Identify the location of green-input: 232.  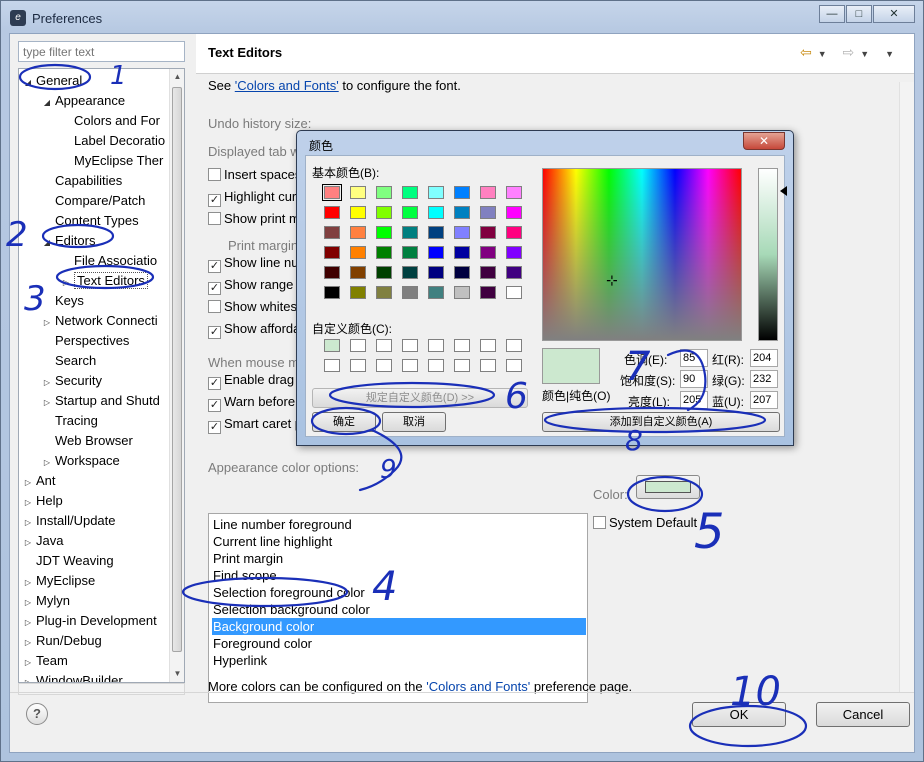
(764, 379).